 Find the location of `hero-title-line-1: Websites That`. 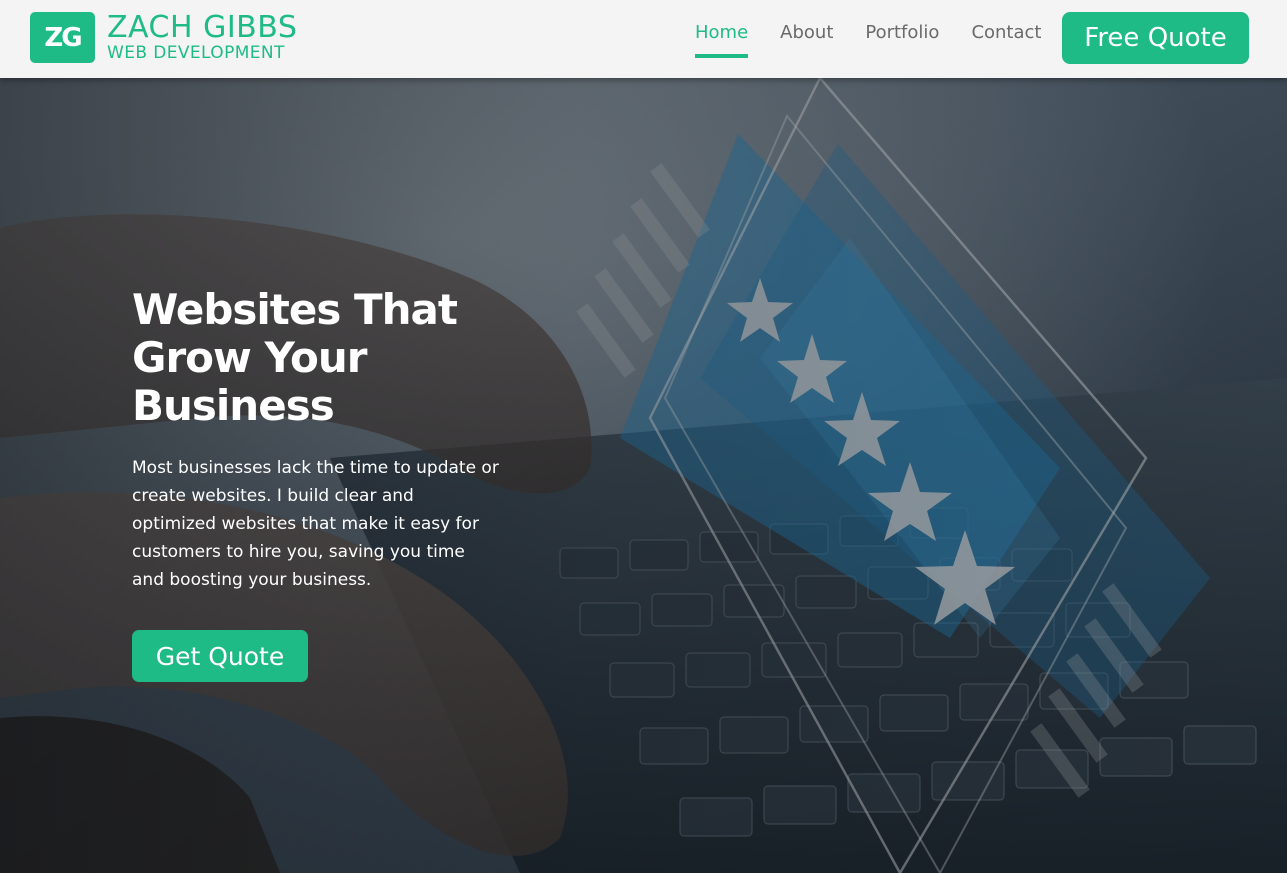

hero-title-line-1: Websites That is located at coordinates (295, 309).